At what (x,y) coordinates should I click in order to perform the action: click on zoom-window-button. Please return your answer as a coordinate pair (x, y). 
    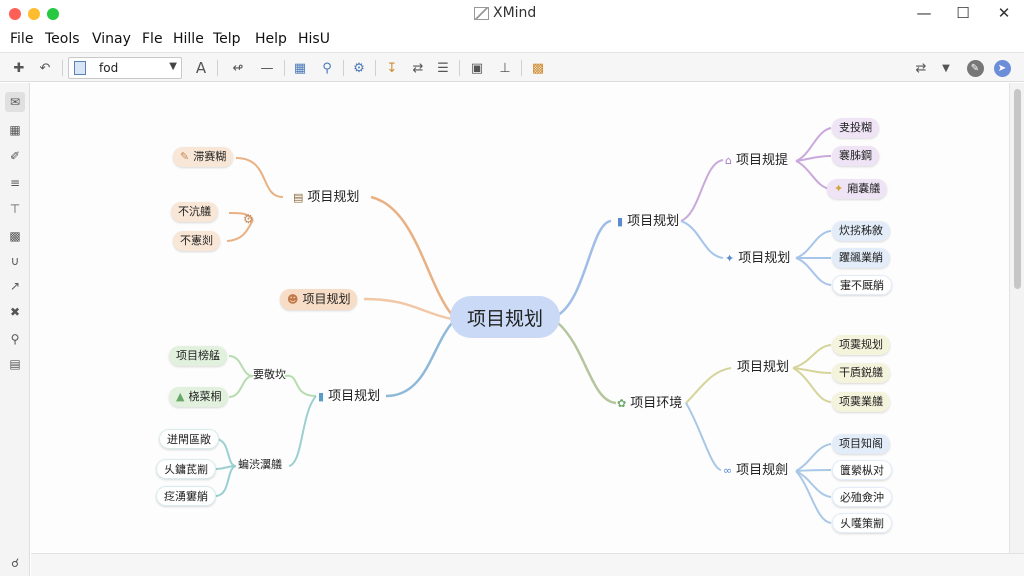
    Looking at the image, I should click on (53, 14).